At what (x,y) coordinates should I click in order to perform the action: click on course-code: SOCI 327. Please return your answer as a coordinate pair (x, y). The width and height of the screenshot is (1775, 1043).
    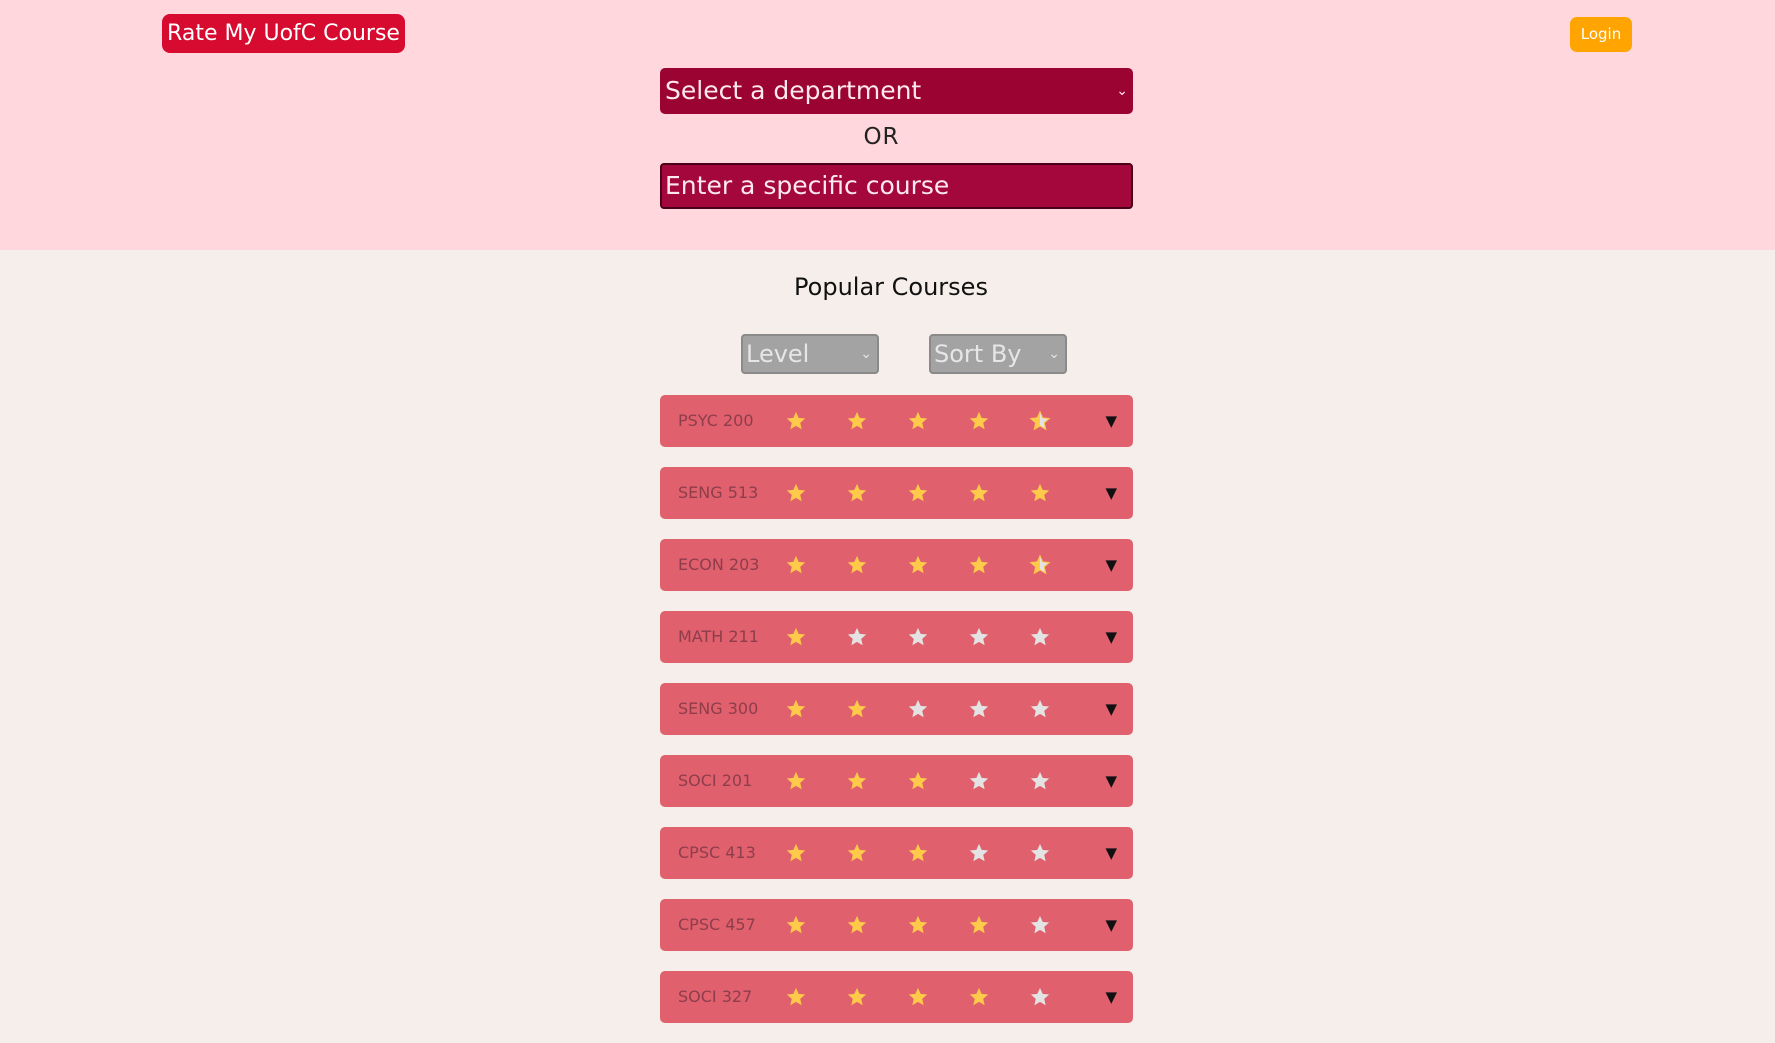
    Looking at the image, I should click on (715, 996).